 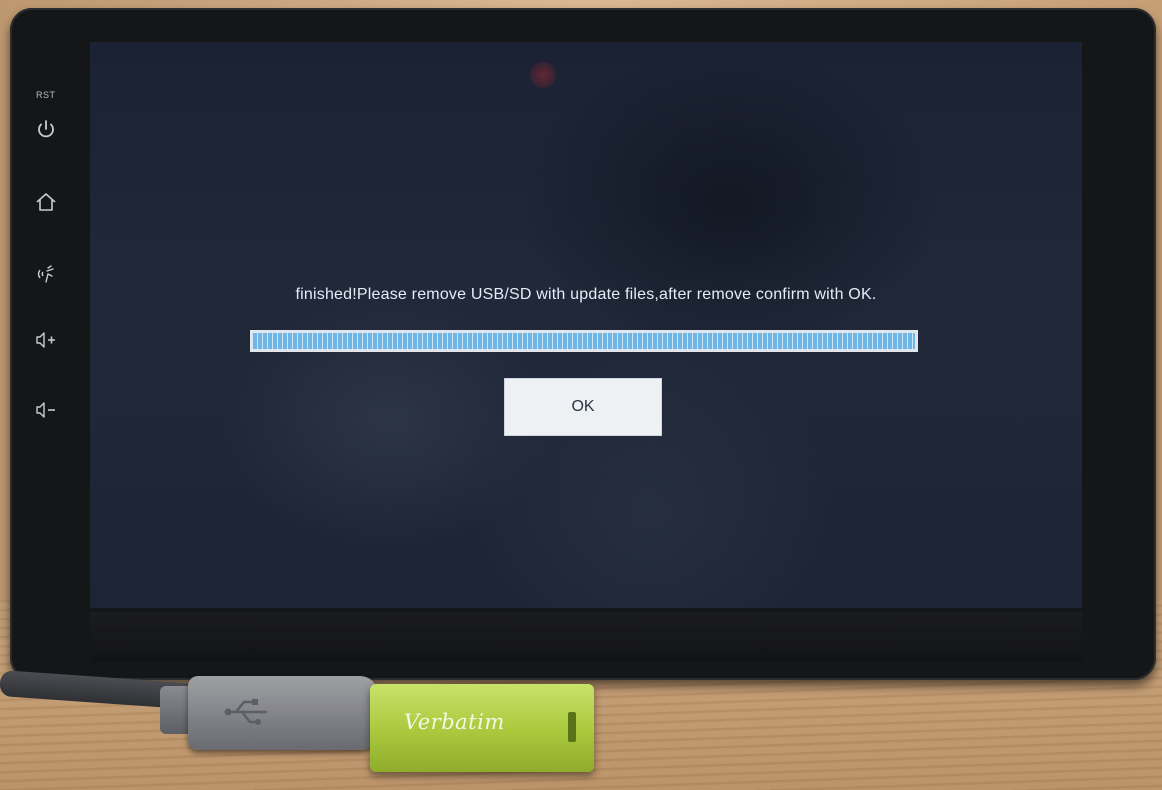 I want to click on ok-button: OK, so click(x=583, y=407).